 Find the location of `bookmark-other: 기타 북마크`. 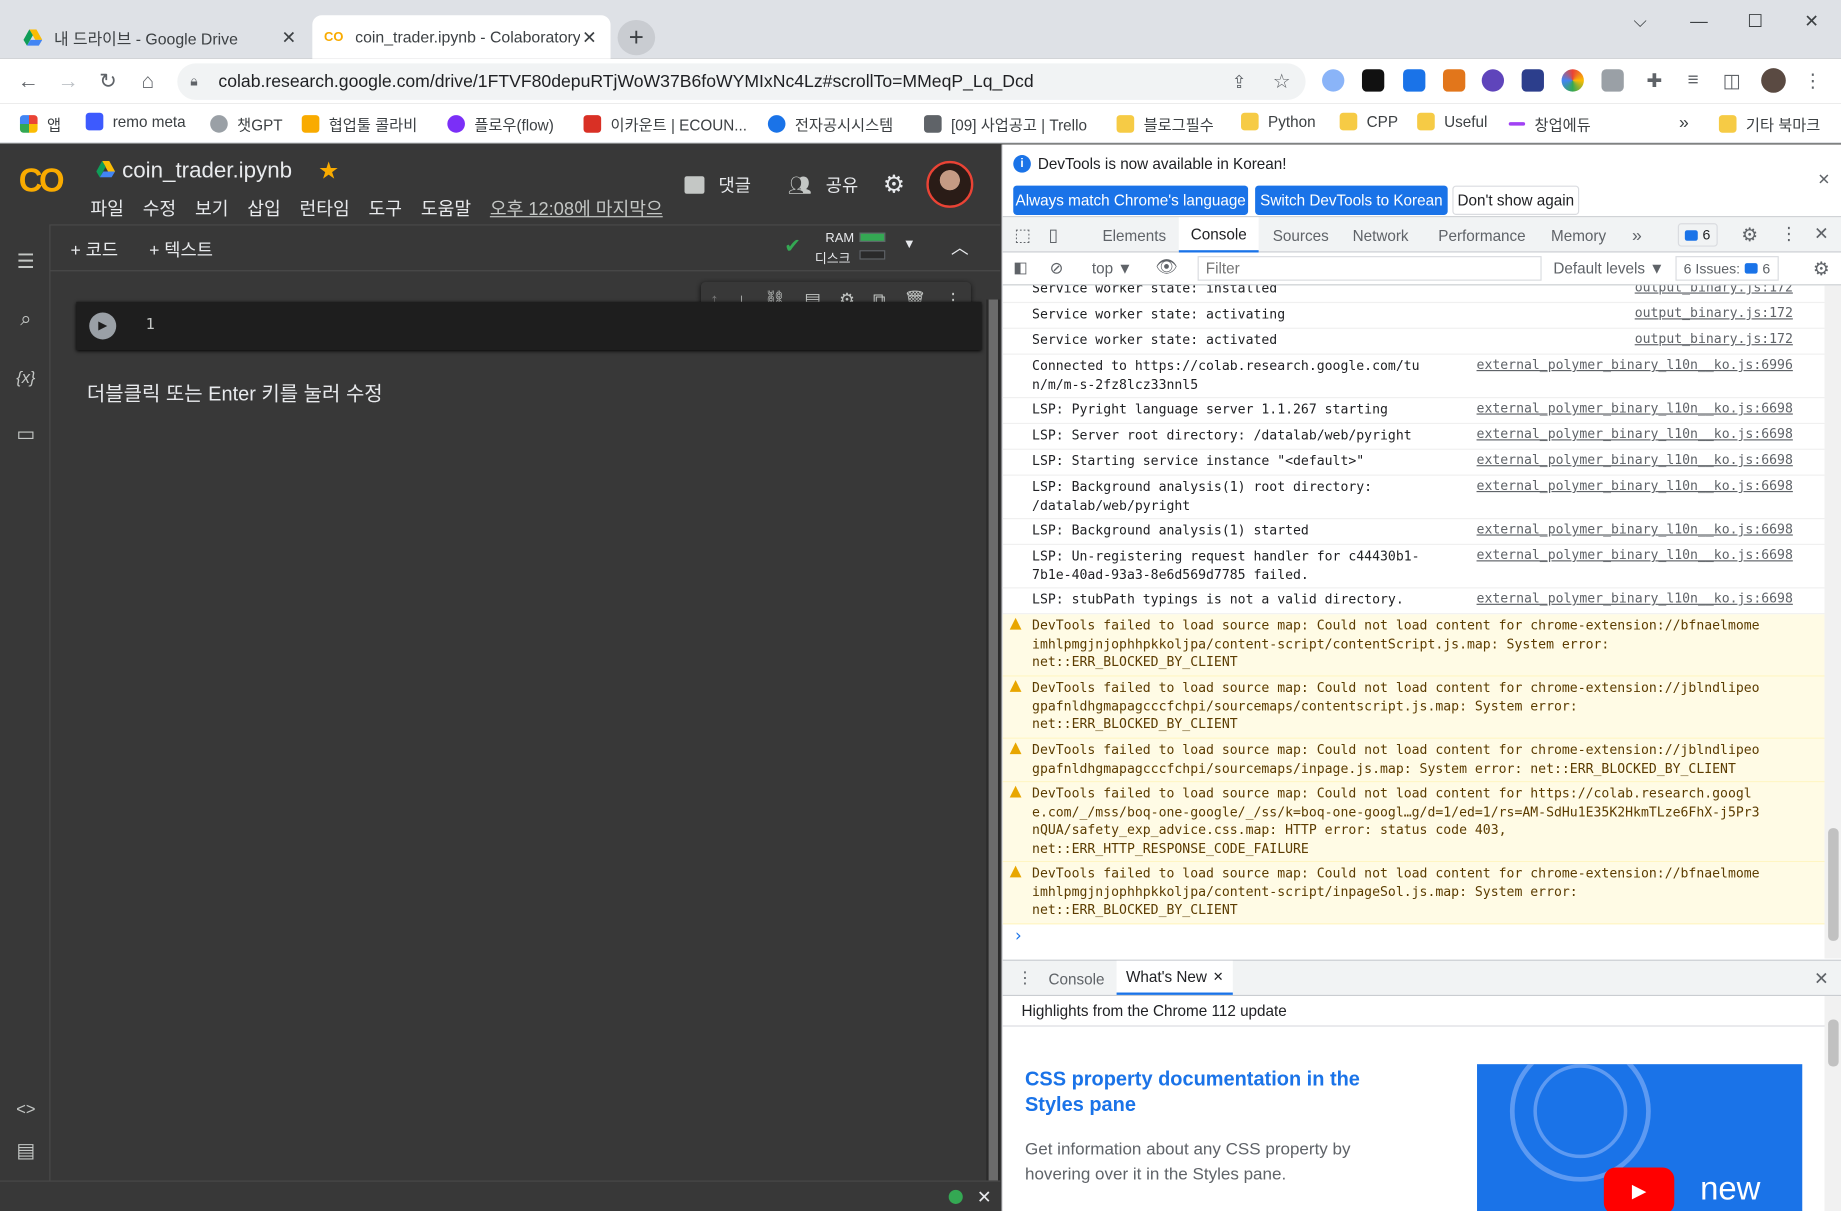

bookmark-other: 기타 북마크 is located at coordinates (1769, 124).